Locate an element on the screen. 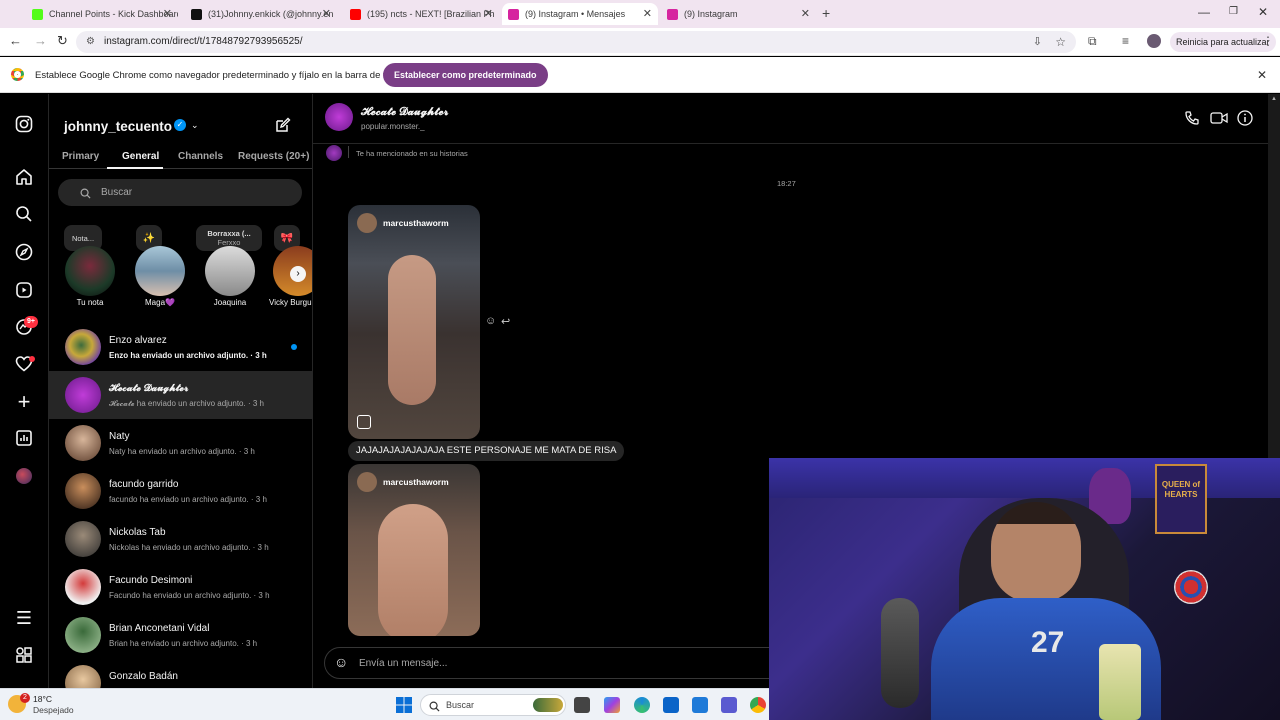 The image size is (1280, 720). new-message-icon is located at coordinates (283, 127).